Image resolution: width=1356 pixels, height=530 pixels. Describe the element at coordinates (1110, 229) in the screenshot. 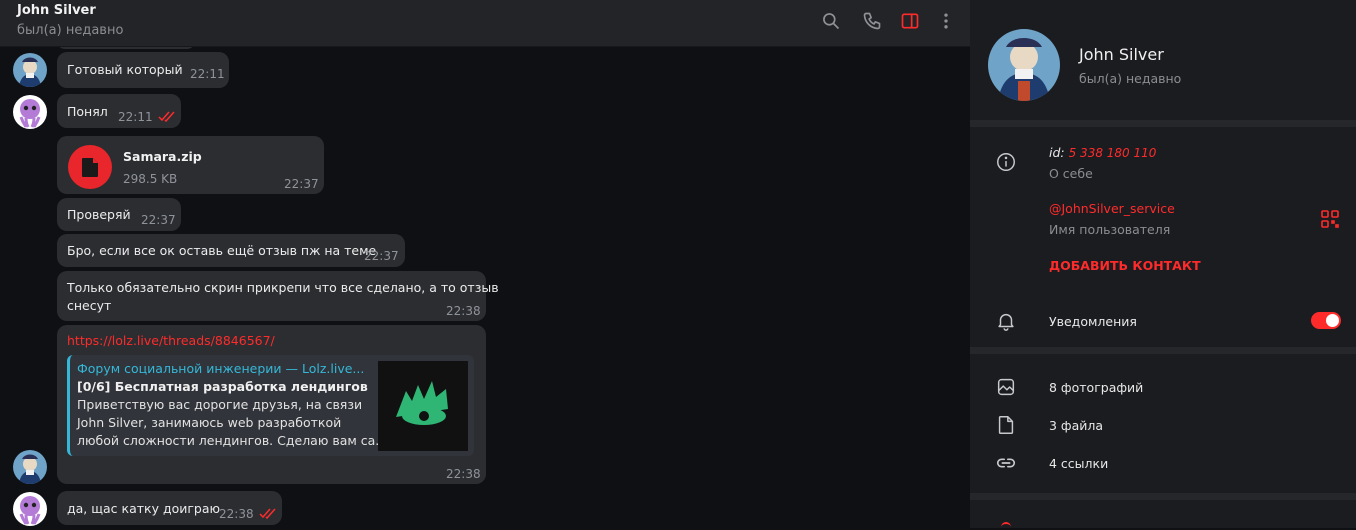

I see `username-label: Имя пользователя` at that location.